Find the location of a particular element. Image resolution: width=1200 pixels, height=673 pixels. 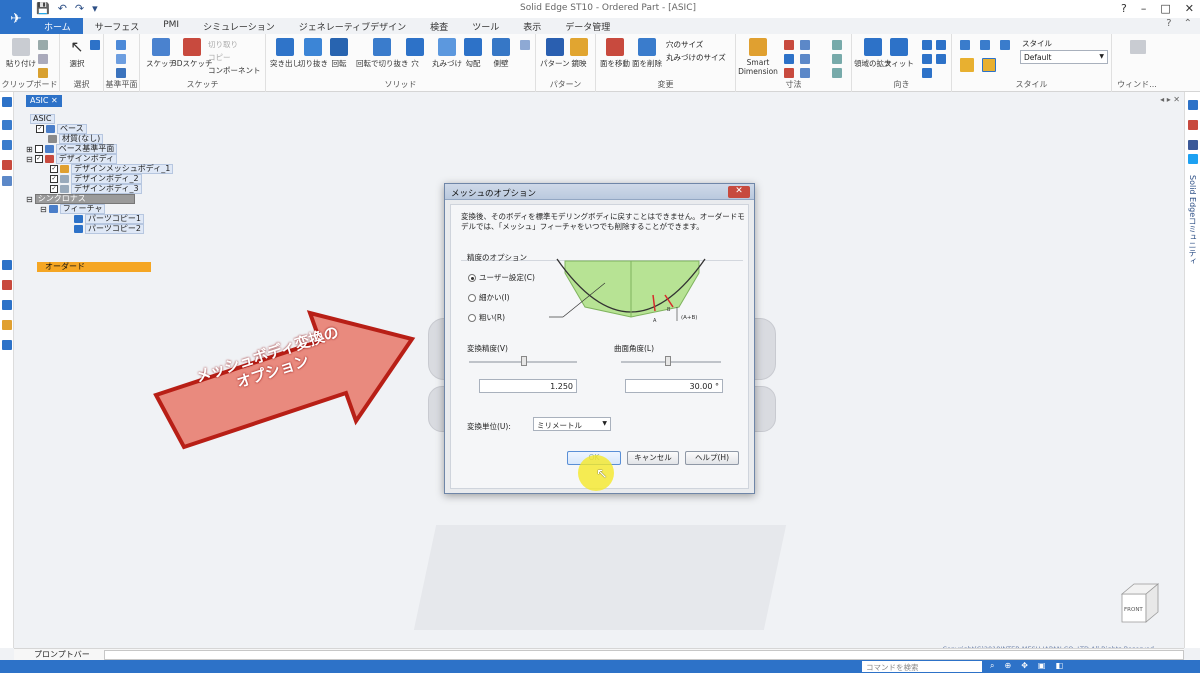

view-cube-front-icon is located at coordinates (965, 45).